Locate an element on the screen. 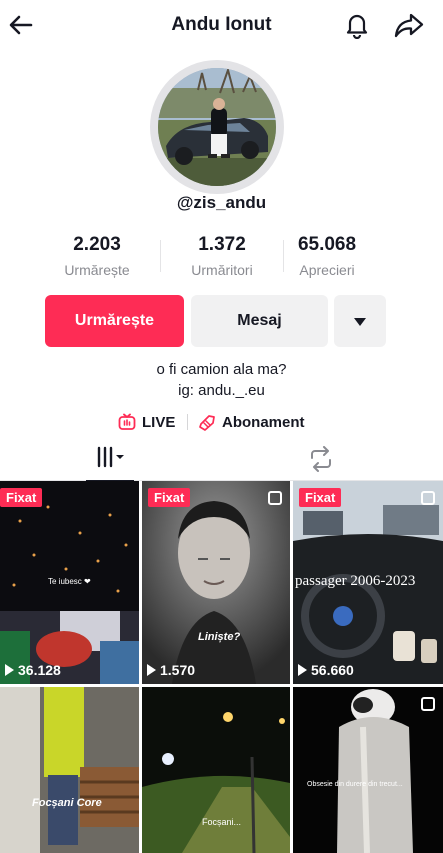 This screenshot has width=443, height=853. video-tile: Fixat Te iubesc ❤ 36.128 is located at coordinates (69, 582).